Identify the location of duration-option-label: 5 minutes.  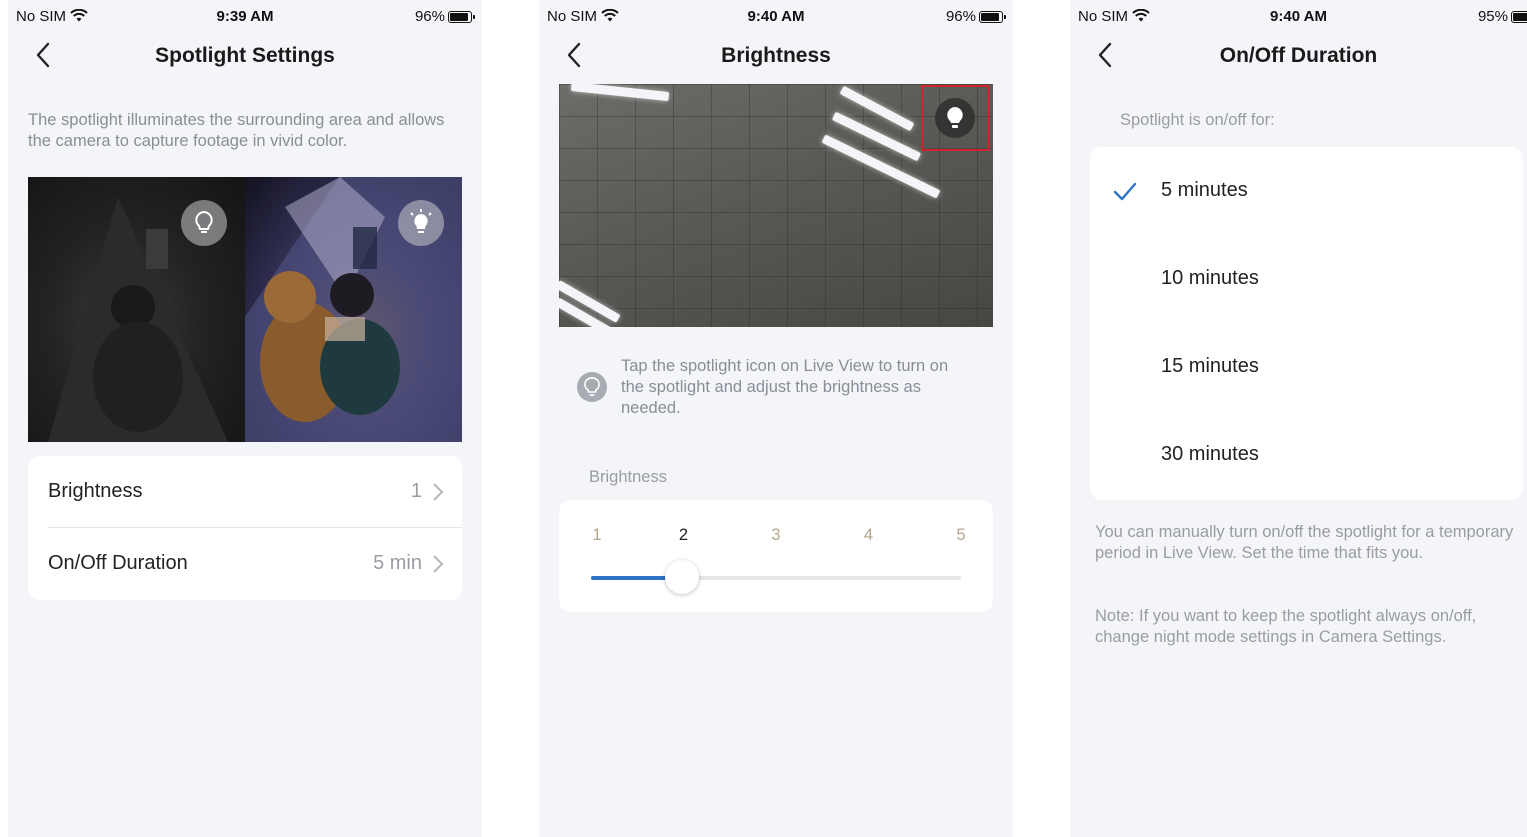
(1204, 190).